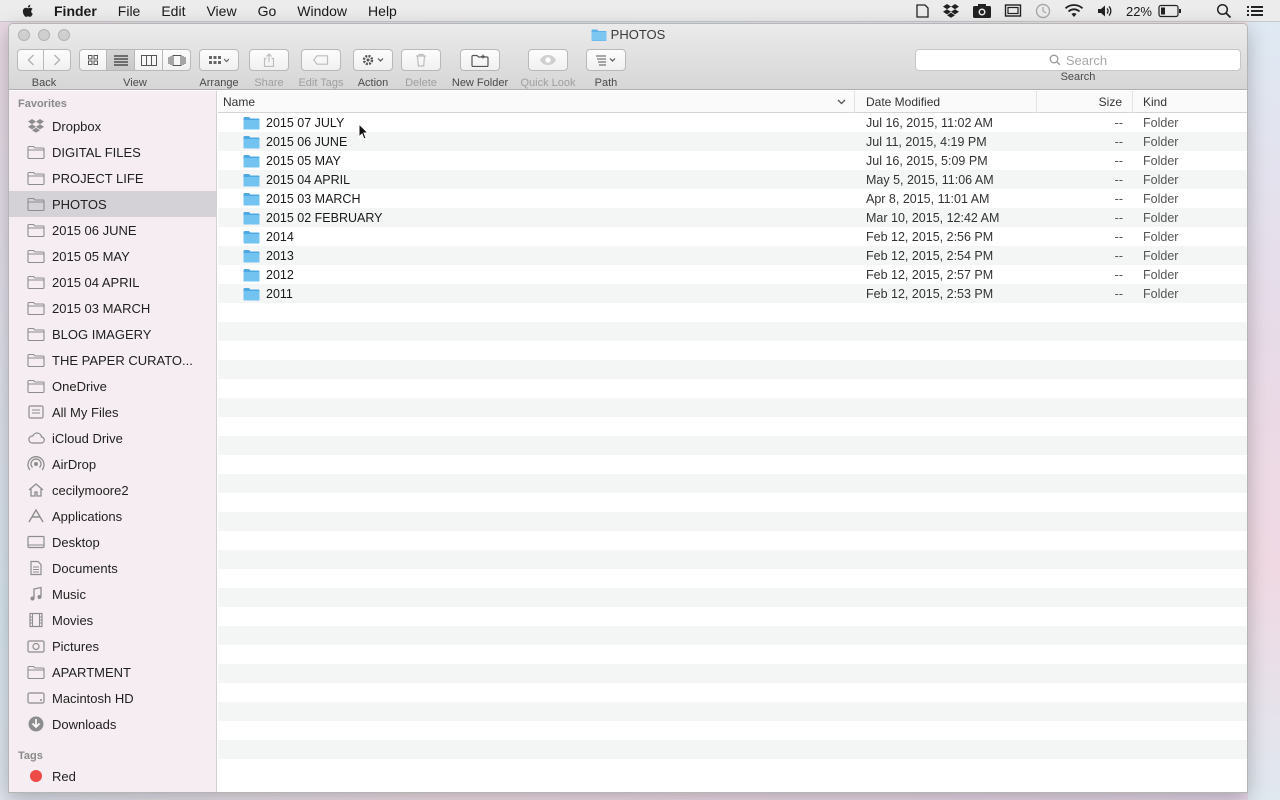 This screenshot has height=800, width=1280. What do you see at coordinates (628, 34) in the screenshot?
I see `window-title: PHOTOS` at bounding box center [628, 34].